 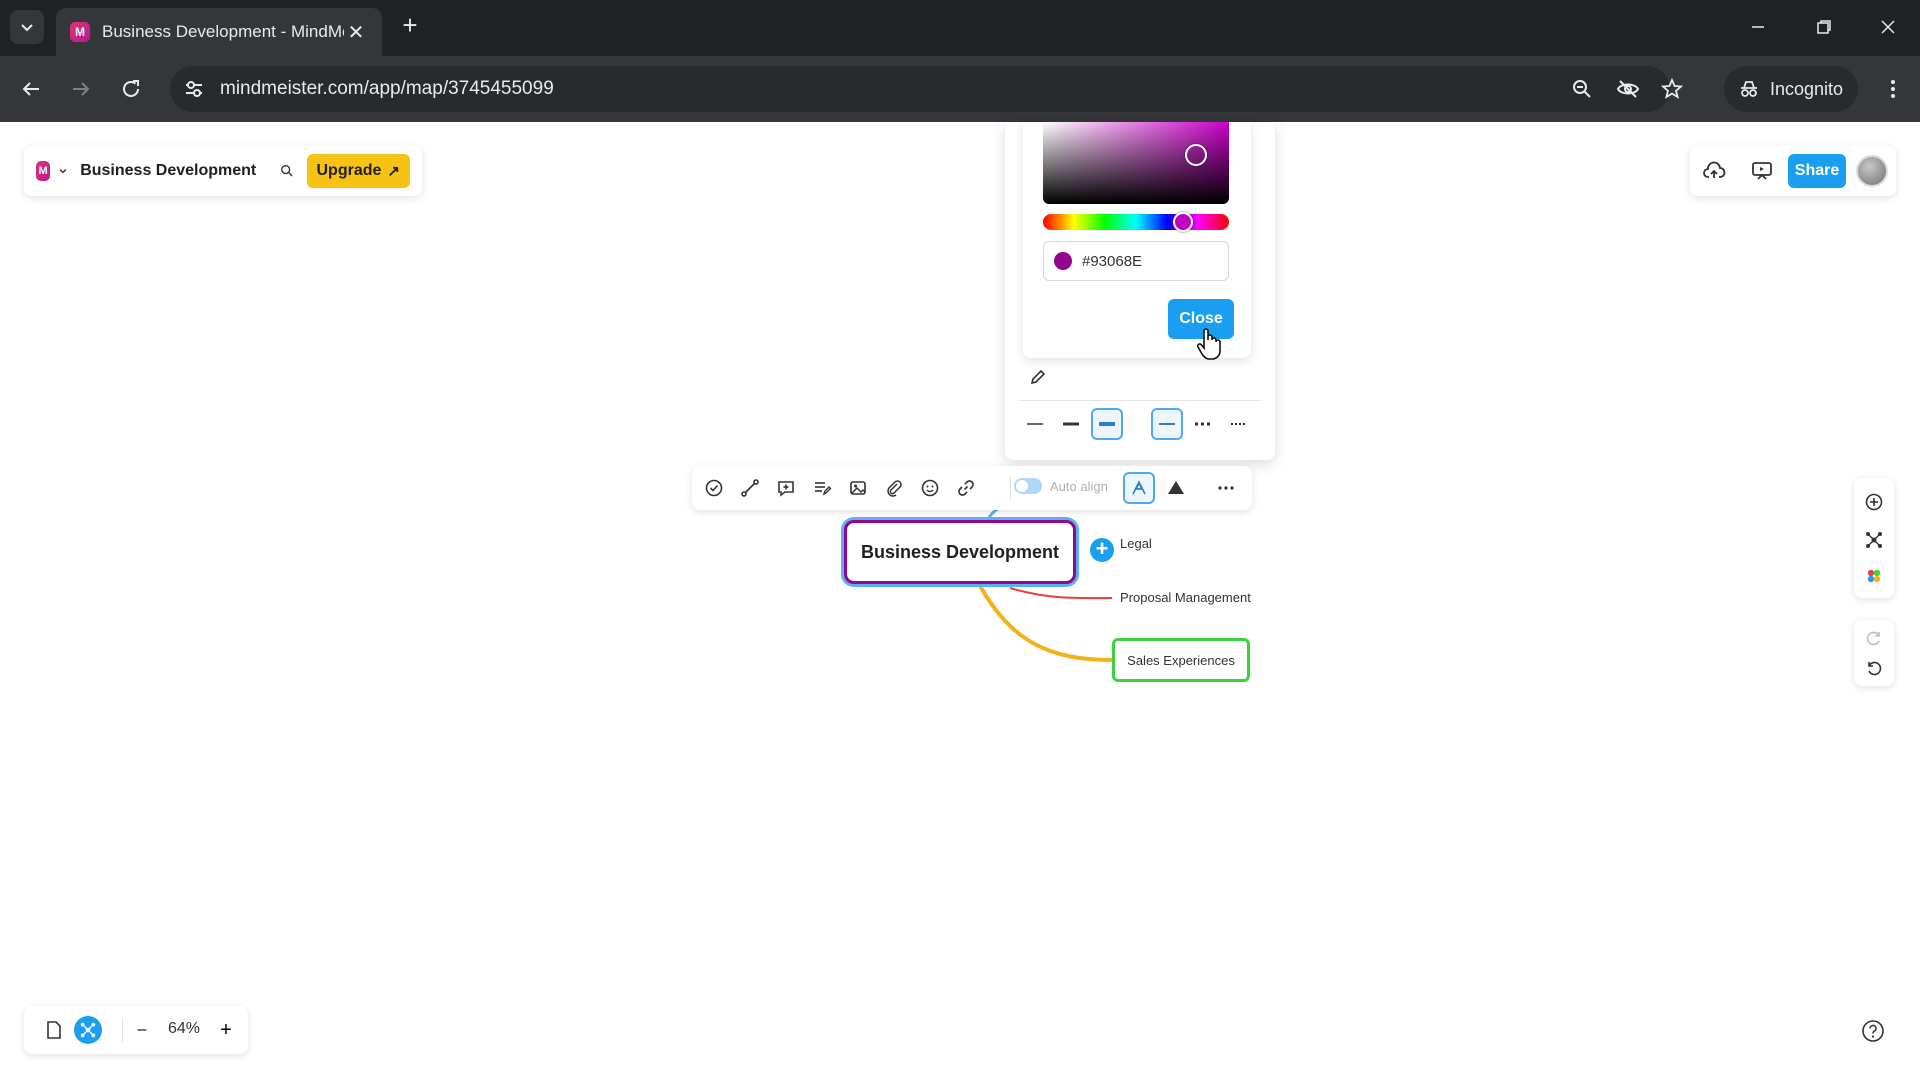 I want to click on connect-button, so click(x=750, y=488).